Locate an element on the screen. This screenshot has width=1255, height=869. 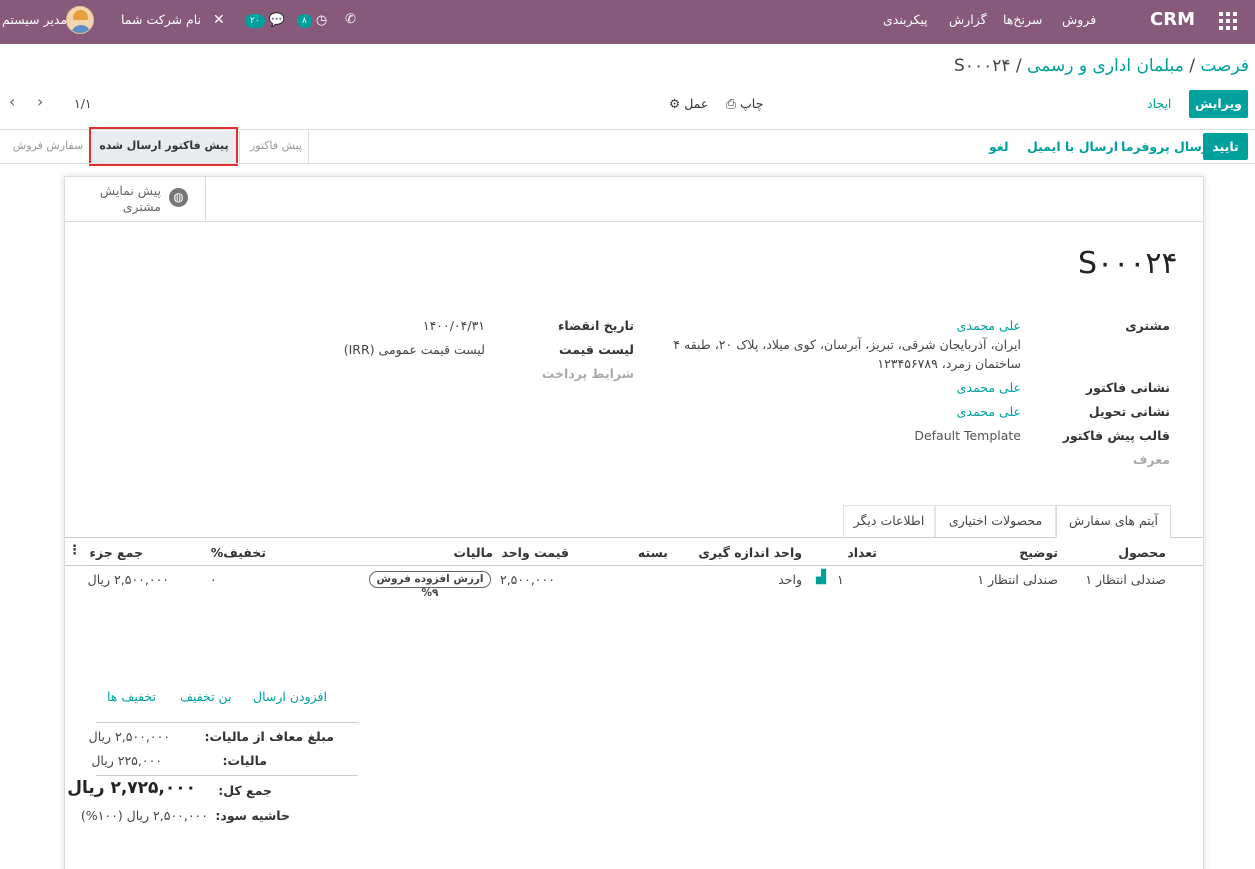
chat-icon: 💬 is located at coordinates (276, 20).